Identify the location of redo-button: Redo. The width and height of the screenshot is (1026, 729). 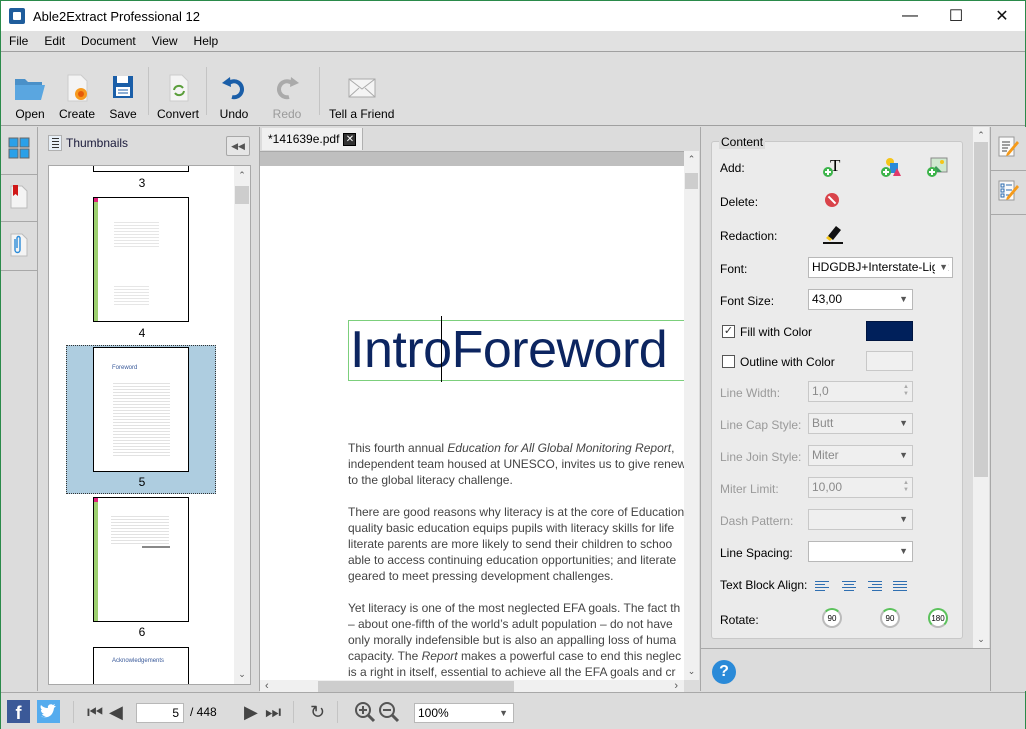
(287, 97).